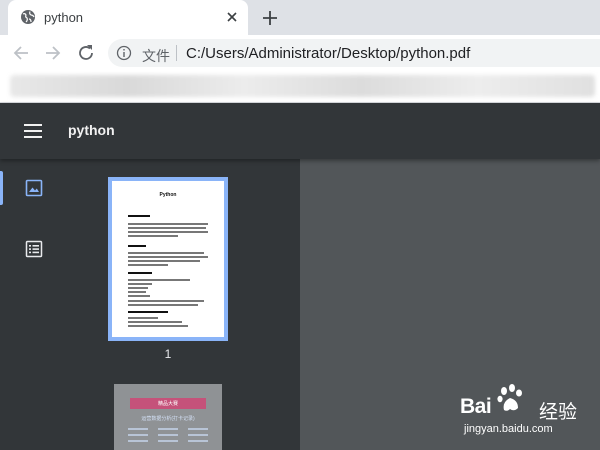  What do you see at coordinates (300, 17) in the screenshot?
I see `tab-strip: python` at bounding box center [300, 17].